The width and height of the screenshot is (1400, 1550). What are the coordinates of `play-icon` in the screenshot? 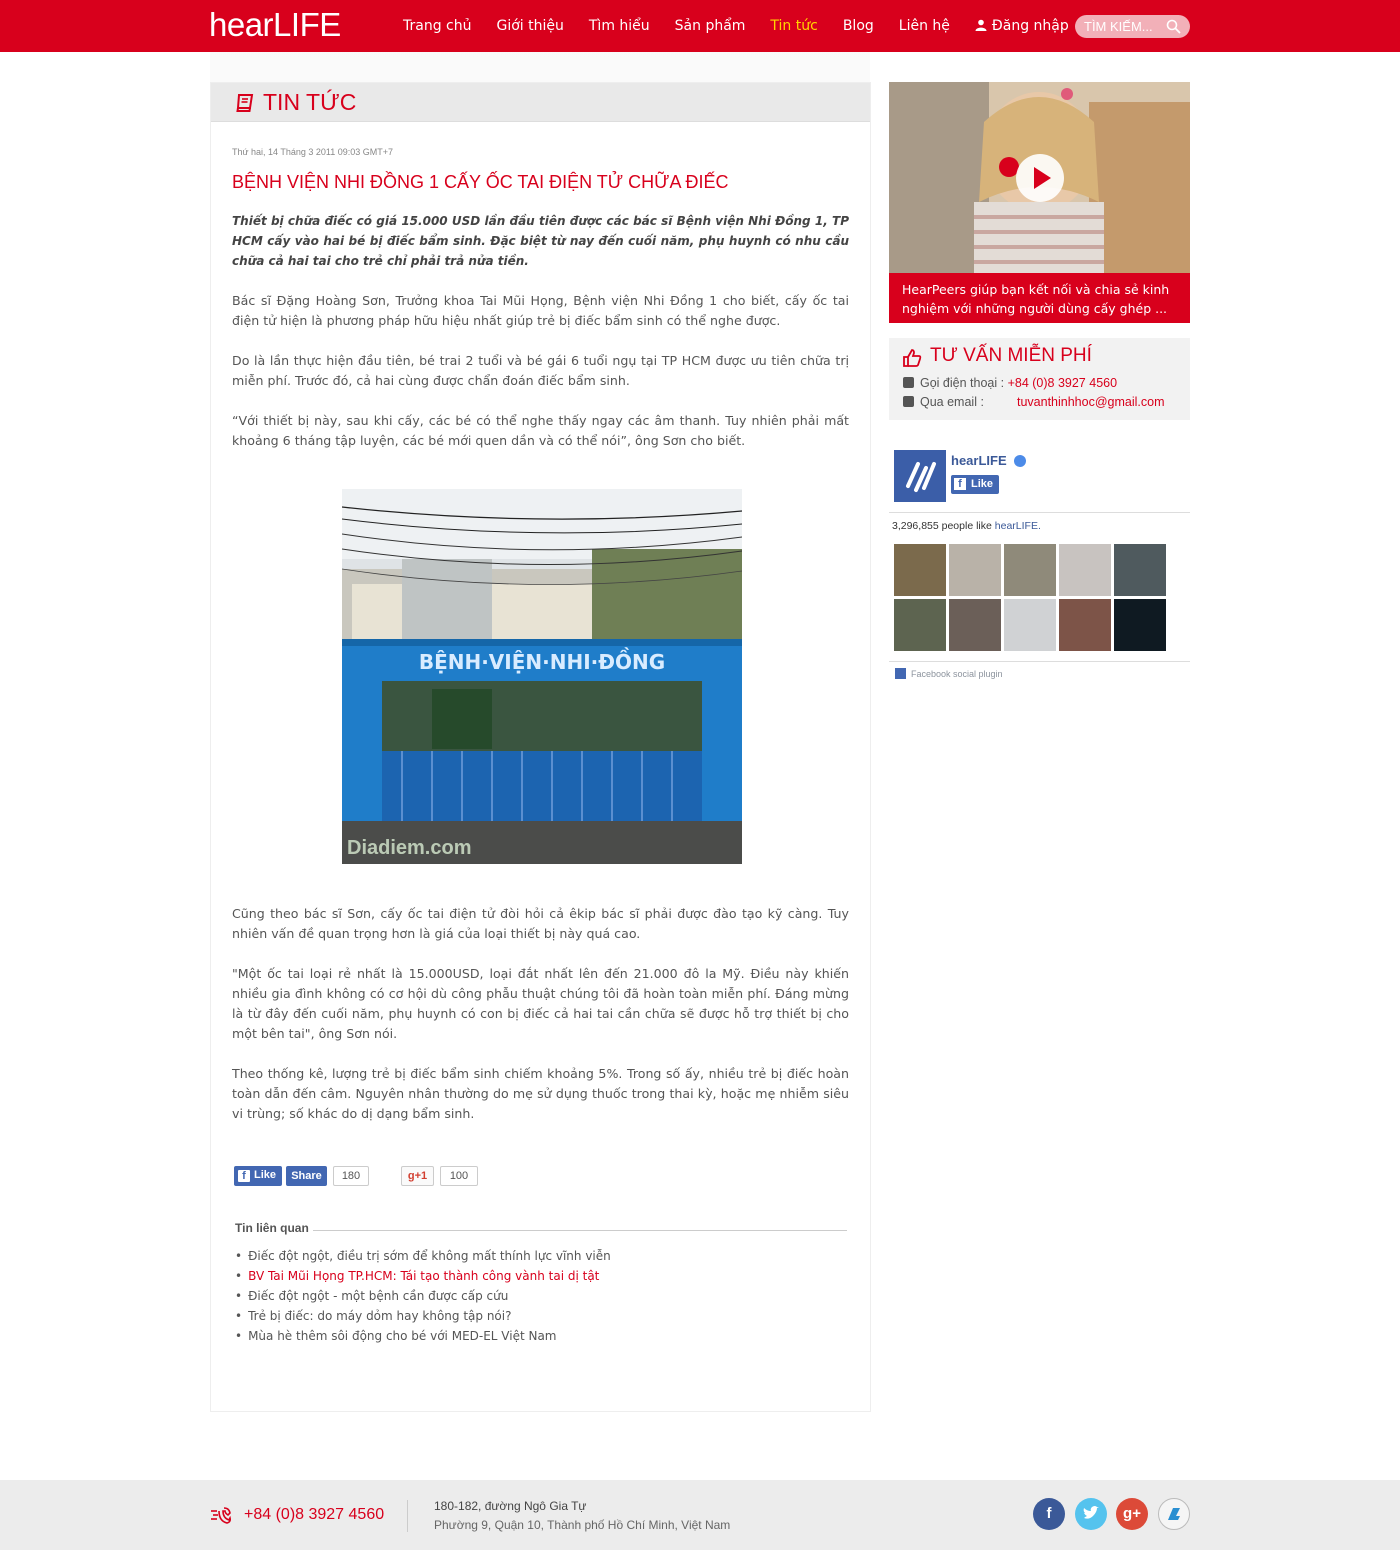 It's located at (1040, 178).